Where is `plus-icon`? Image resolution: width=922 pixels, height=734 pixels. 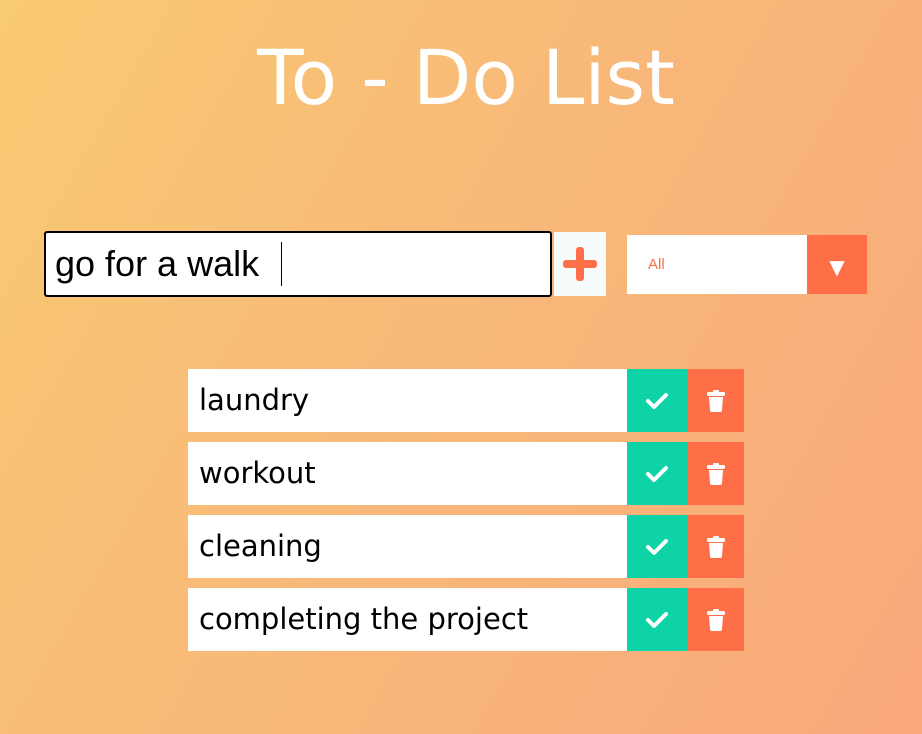
plus-icon is located at coordinates (580, 264).